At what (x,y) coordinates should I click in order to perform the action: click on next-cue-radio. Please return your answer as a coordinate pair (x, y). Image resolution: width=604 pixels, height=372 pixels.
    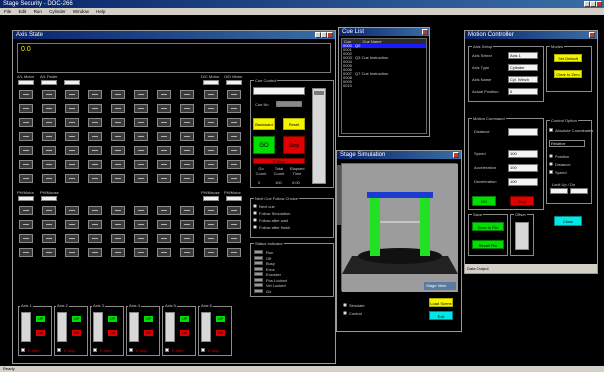
    Looking at the image, I should click on (255, 220).